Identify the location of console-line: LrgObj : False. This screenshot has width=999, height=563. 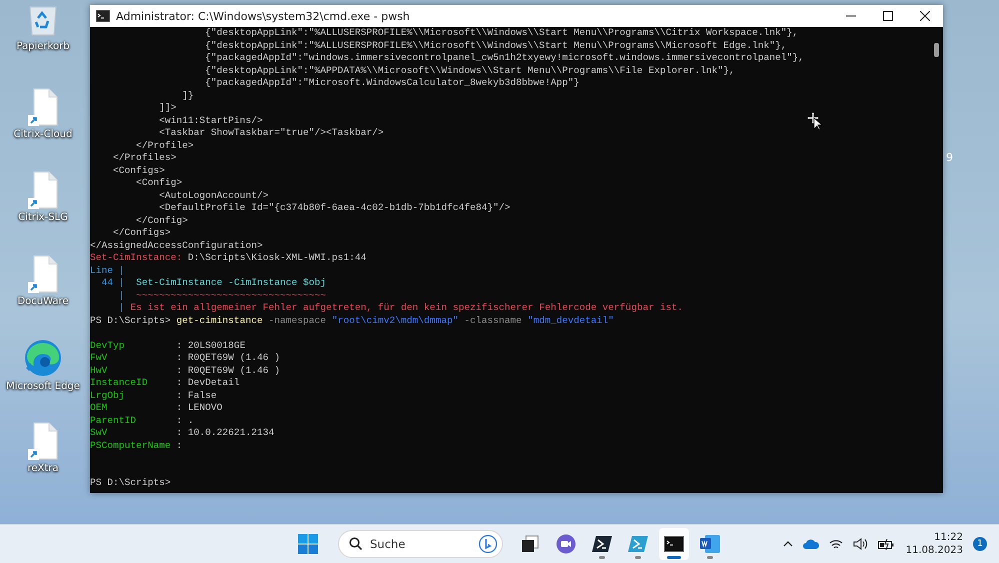
(153, 396).